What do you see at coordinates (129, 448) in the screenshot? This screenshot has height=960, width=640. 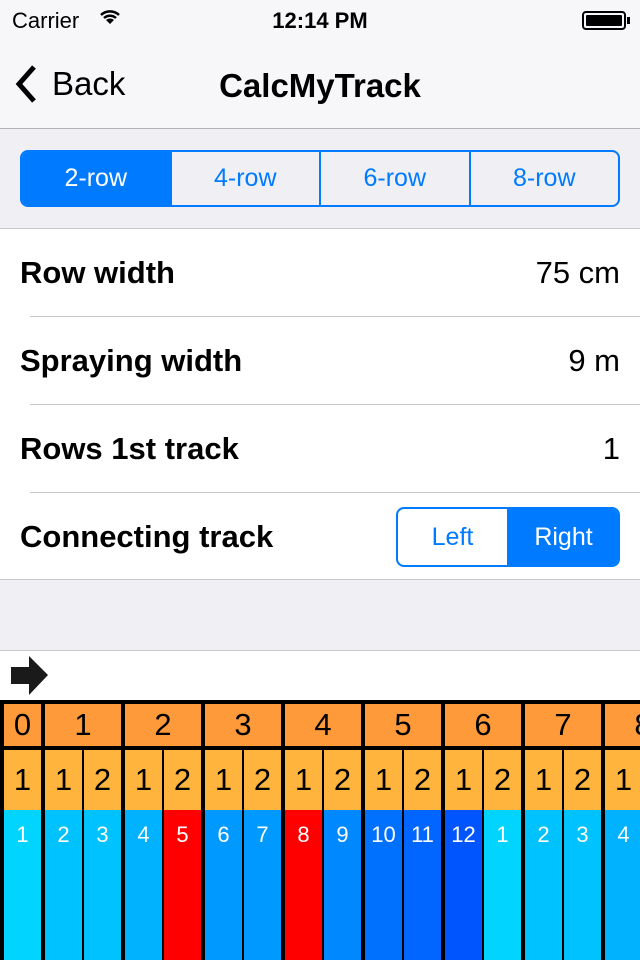 I see `setting-label: Rows 1st track` at bounding box center [129, 448].